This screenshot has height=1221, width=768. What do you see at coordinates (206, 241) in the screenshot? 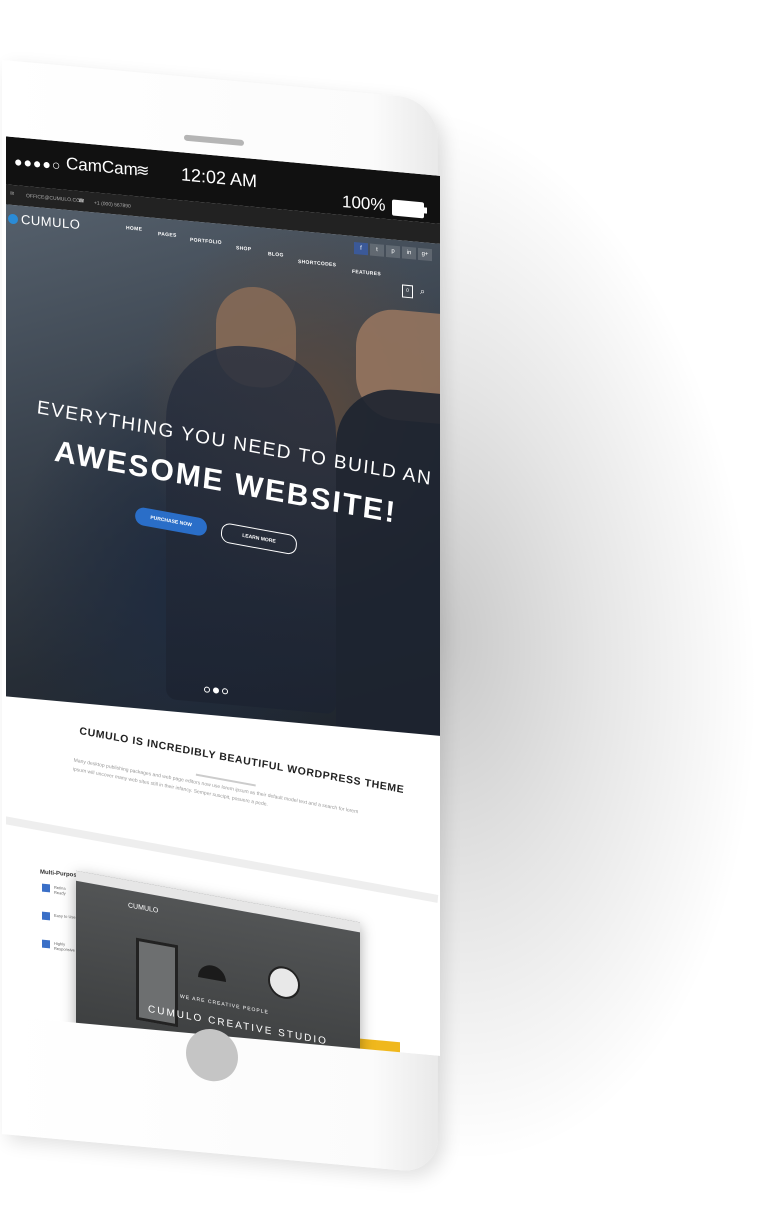
I see `nav-portfolio: PORTFOLIO` at bounding box center [206, 241].